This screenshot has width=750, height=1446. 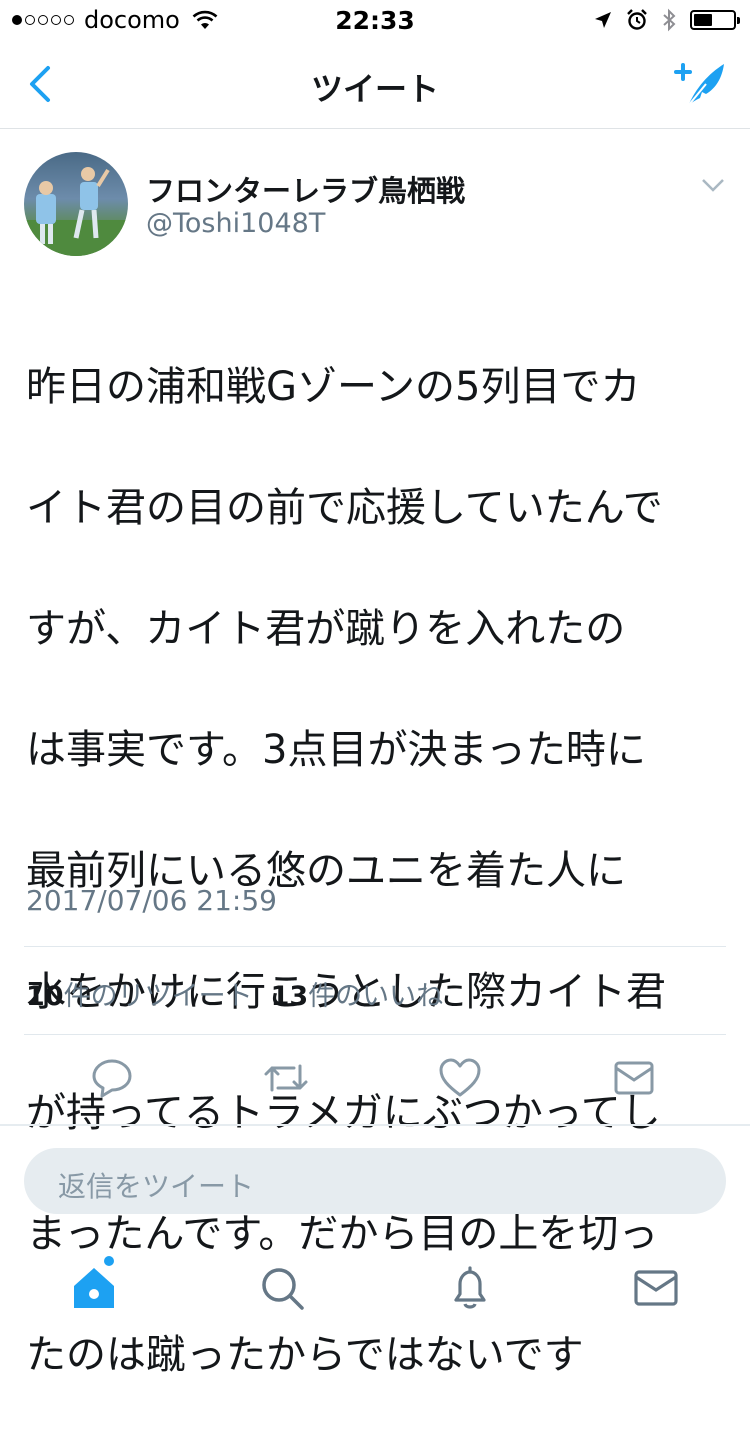 What do you see at coordinates (470, 1288) in the screenshot?
I see `notifications-bell-icon` at bounding box center [470, 1288].